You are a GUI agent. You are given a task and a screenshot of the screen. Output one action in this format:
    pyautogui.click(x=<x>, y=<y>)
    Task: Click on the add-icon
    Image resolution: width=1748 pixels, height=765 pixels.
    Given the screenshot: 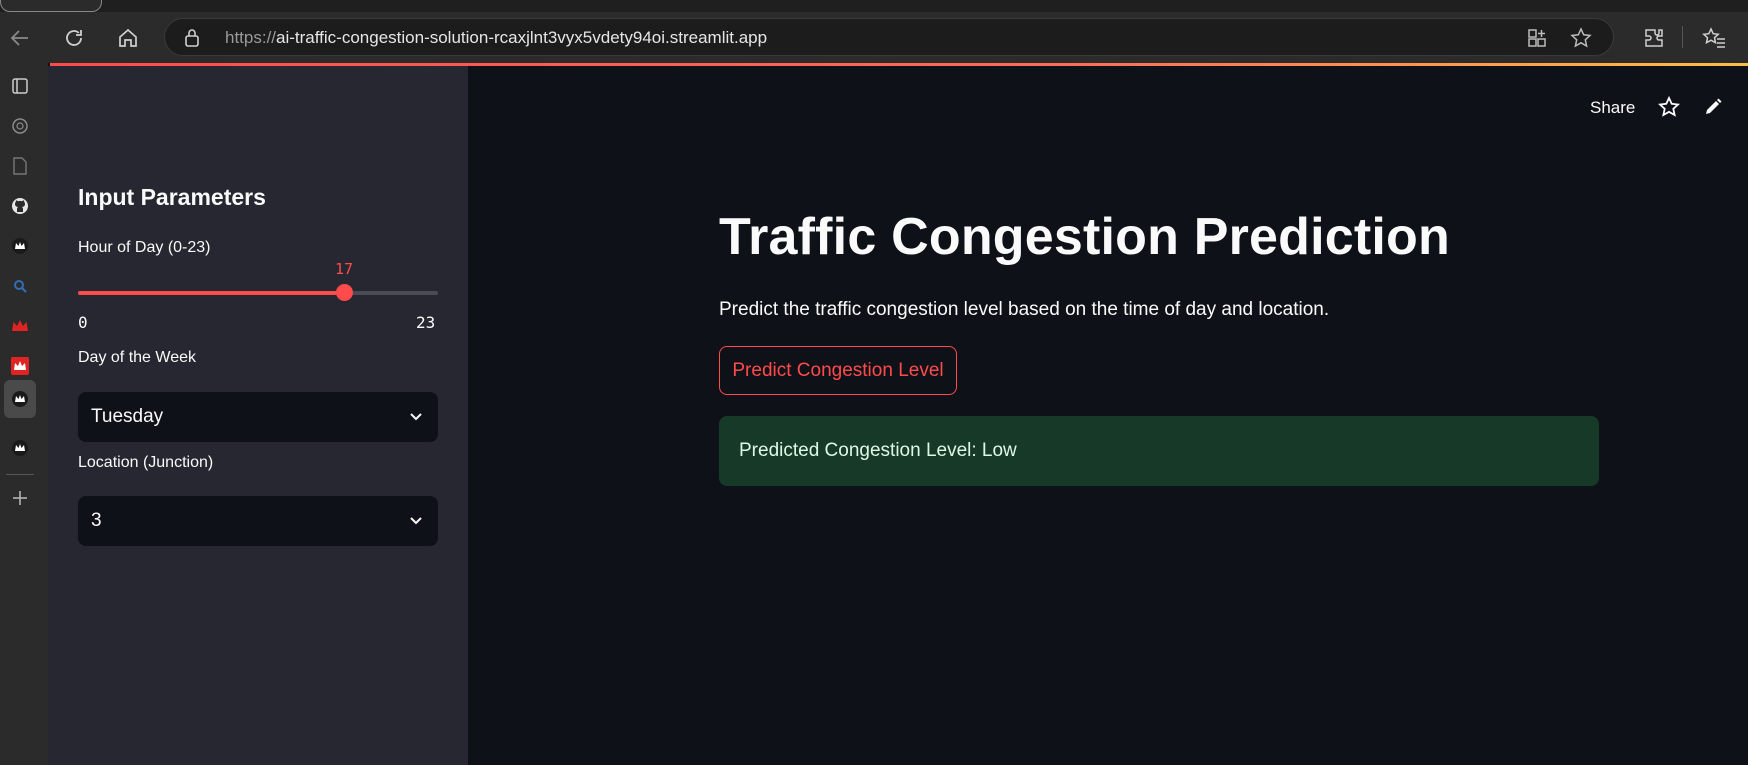 What is the action you would take?
    pyautogui.click(x=20, y=498)
    